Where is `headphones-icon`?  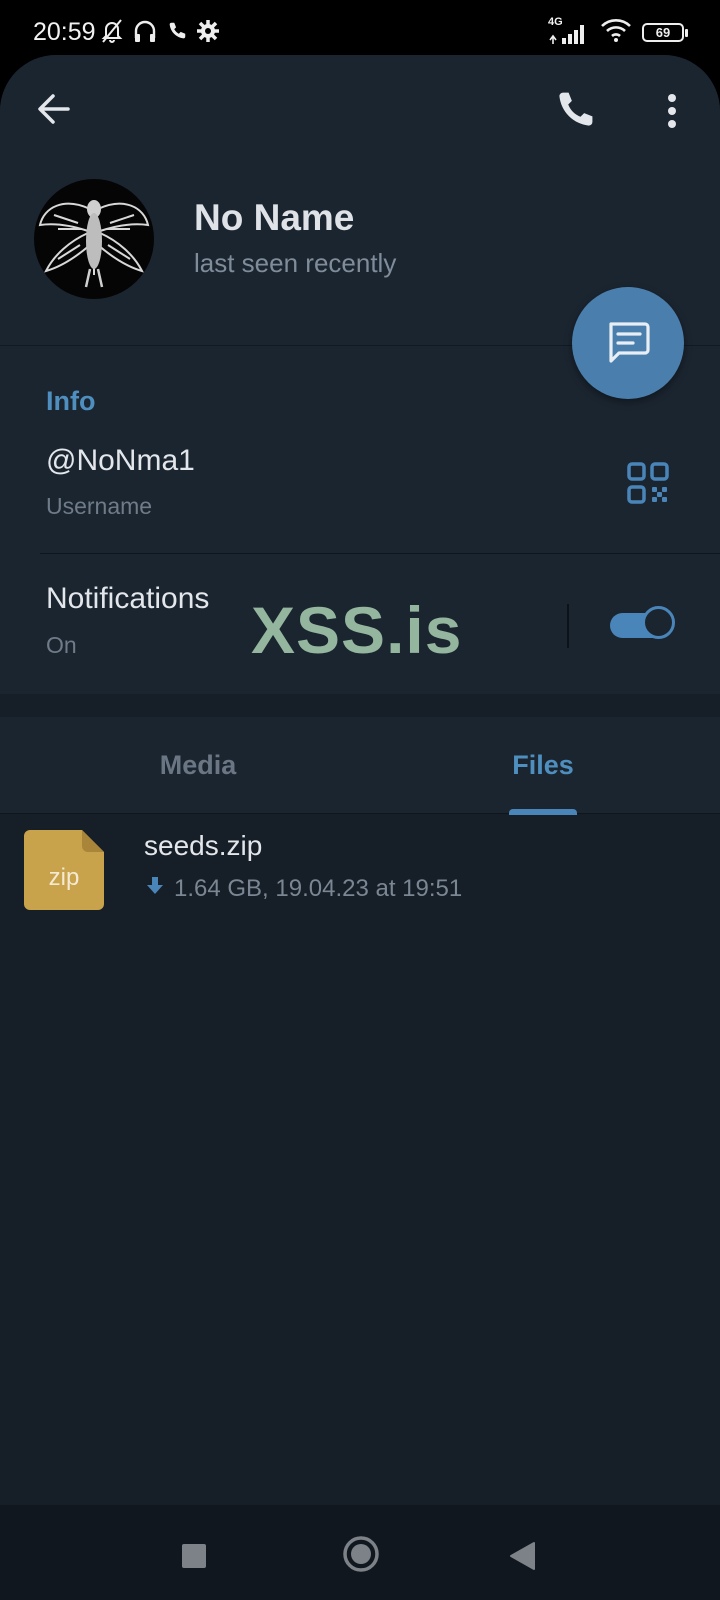 headphones-icon is located at coordinates (145, 33).